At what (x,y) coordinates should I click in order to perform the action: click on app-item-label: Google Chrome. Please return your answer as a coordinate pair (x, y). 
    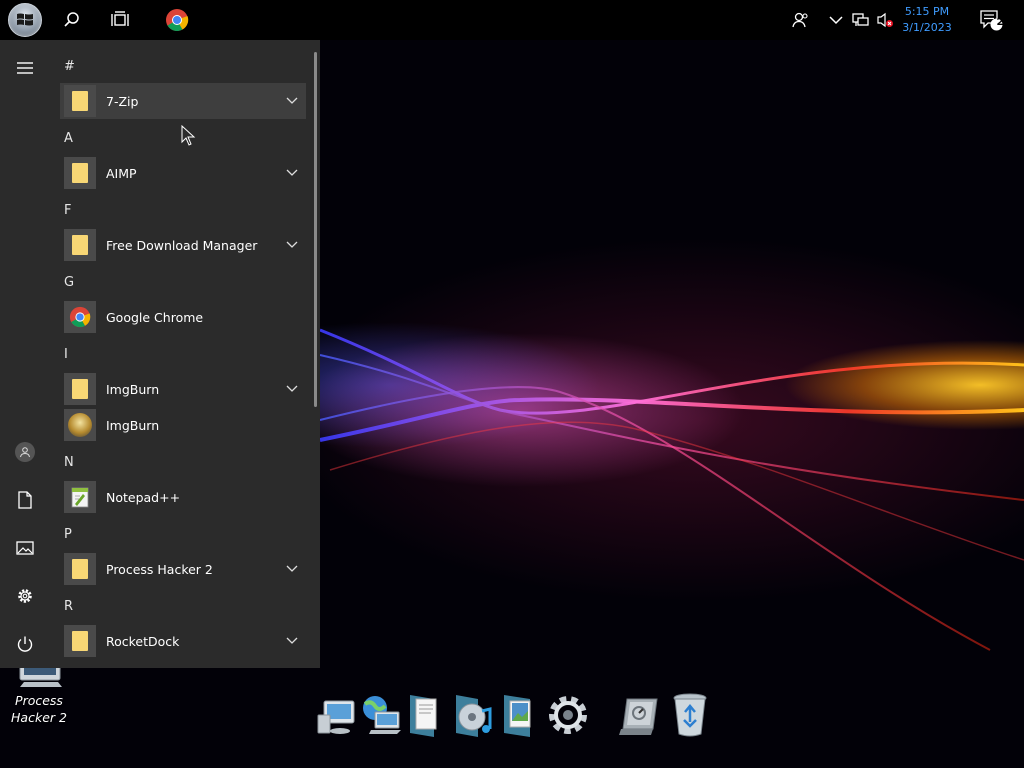
    Looking at the image, I should click on (155, 317).